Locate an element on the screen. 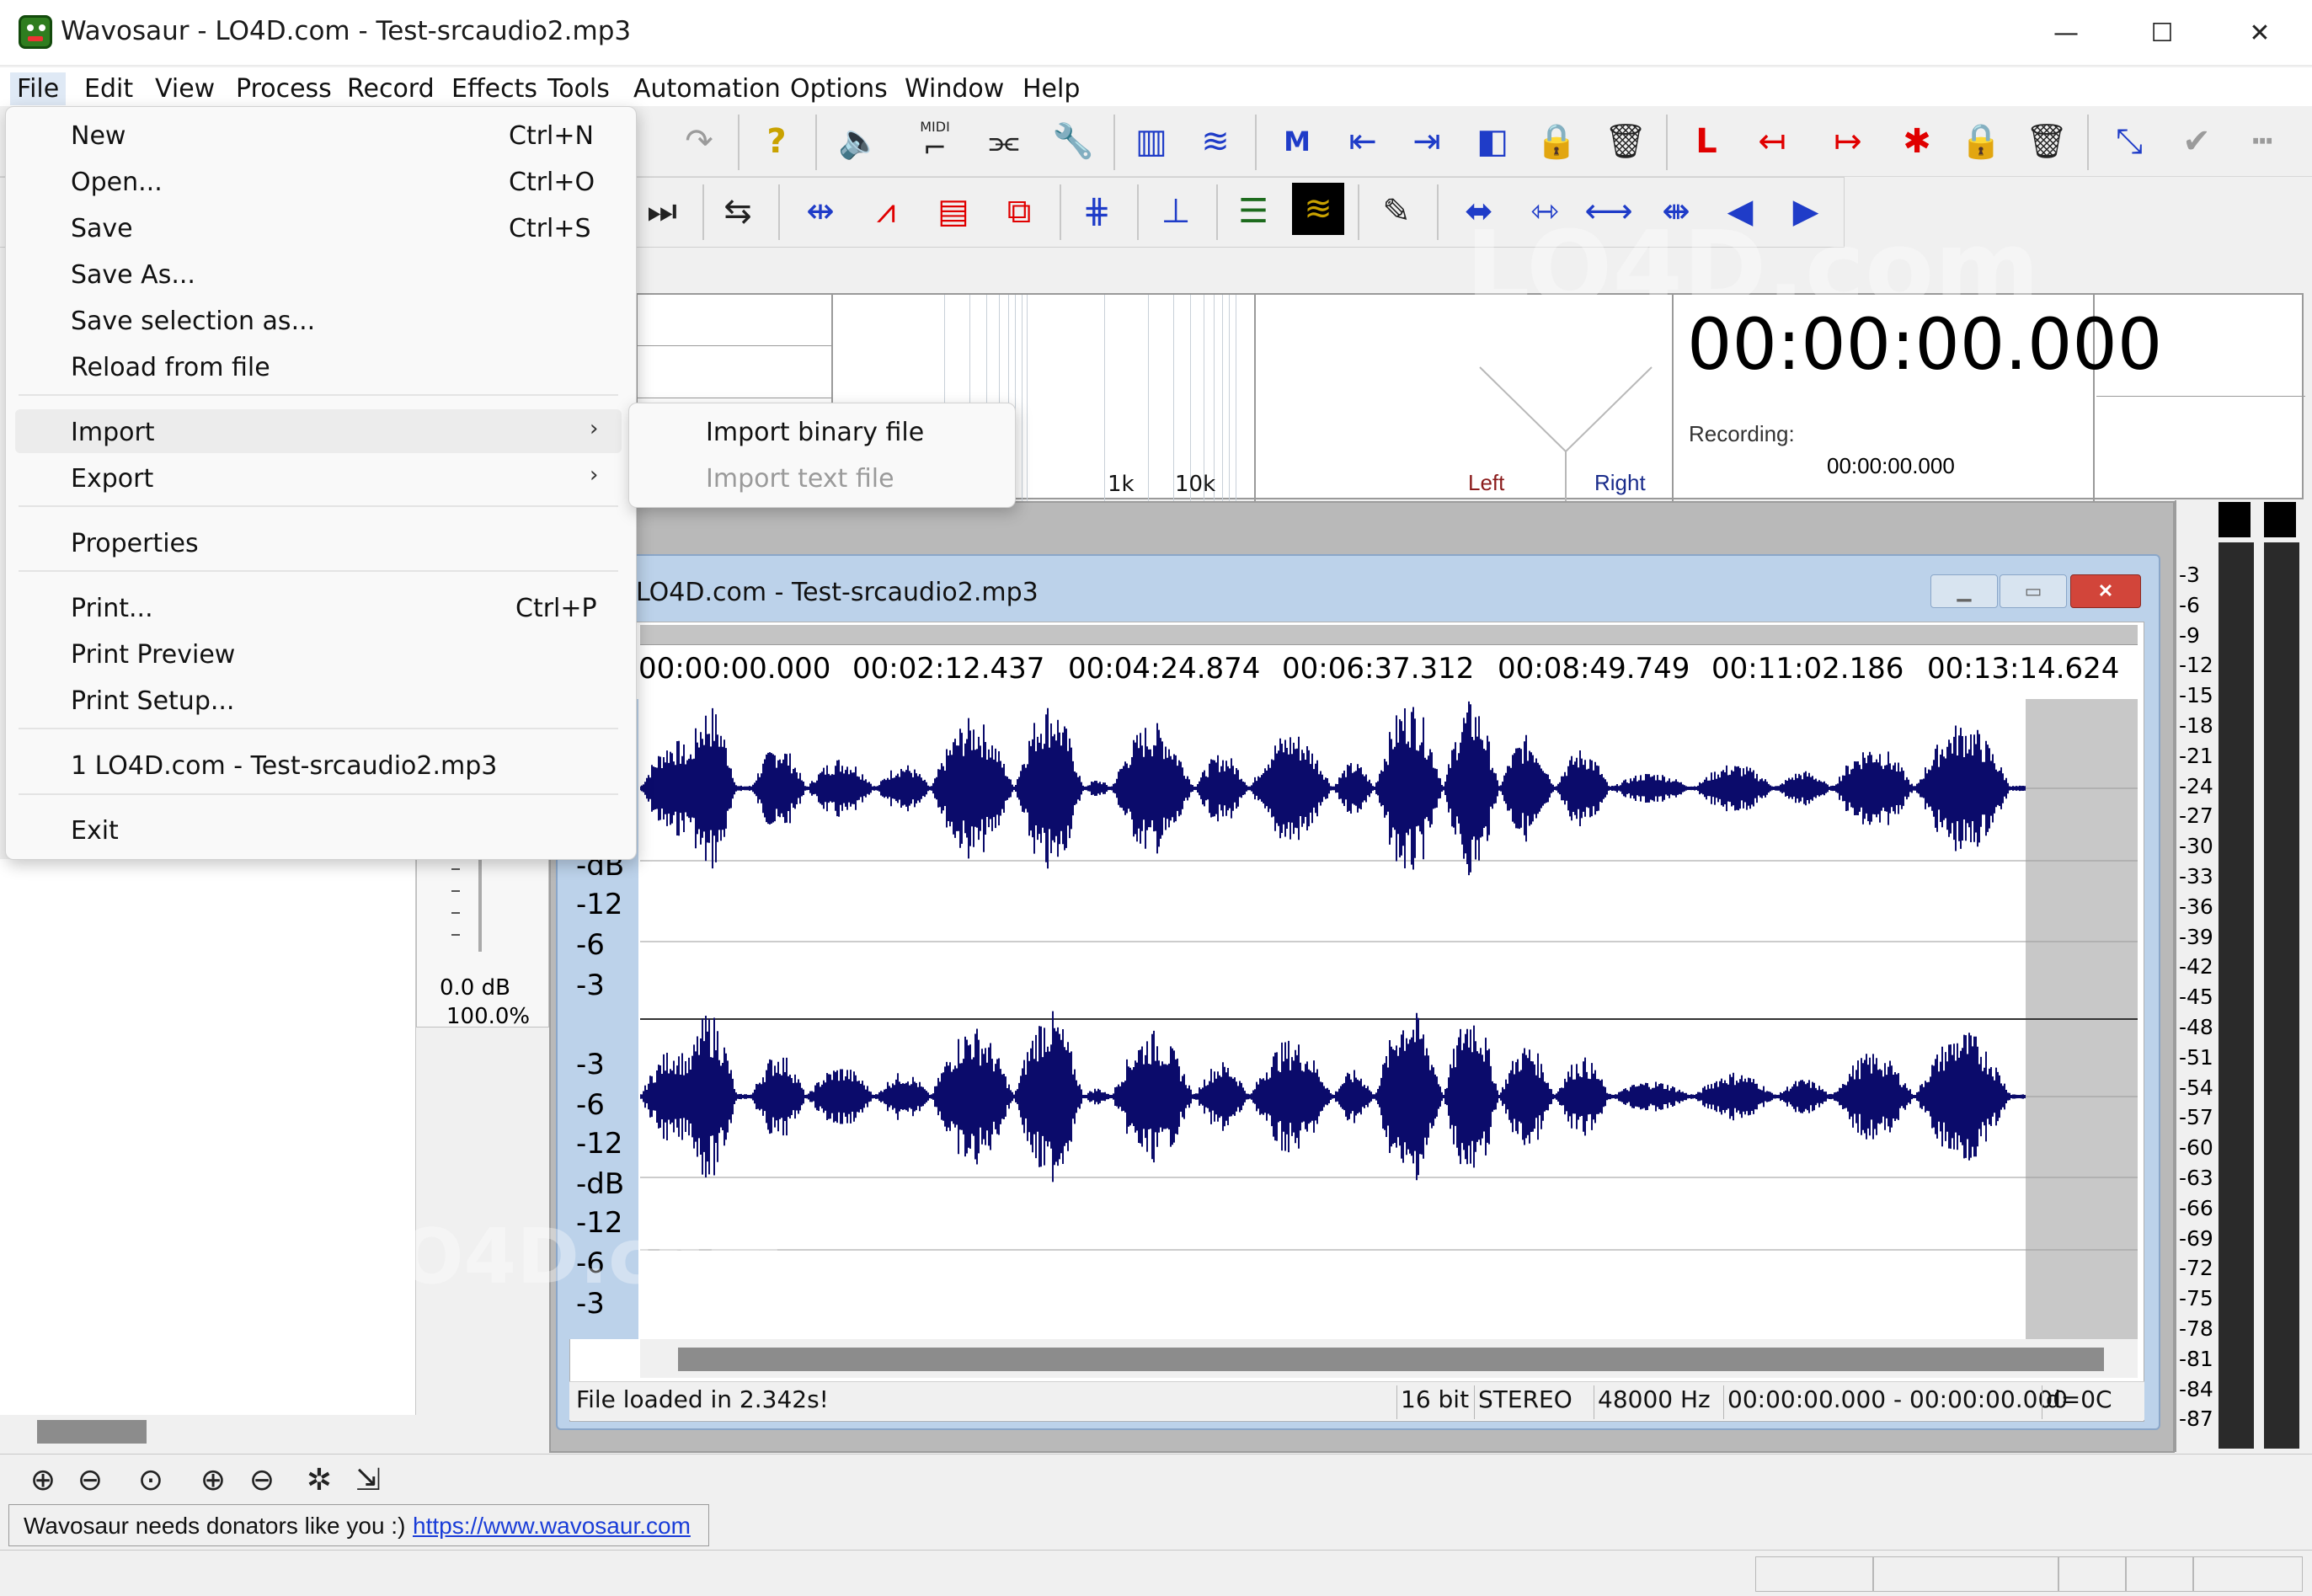 The height and width of the screenshot is (1596, 2312). menu-edit: Edit is located at coordinates (108, 88).